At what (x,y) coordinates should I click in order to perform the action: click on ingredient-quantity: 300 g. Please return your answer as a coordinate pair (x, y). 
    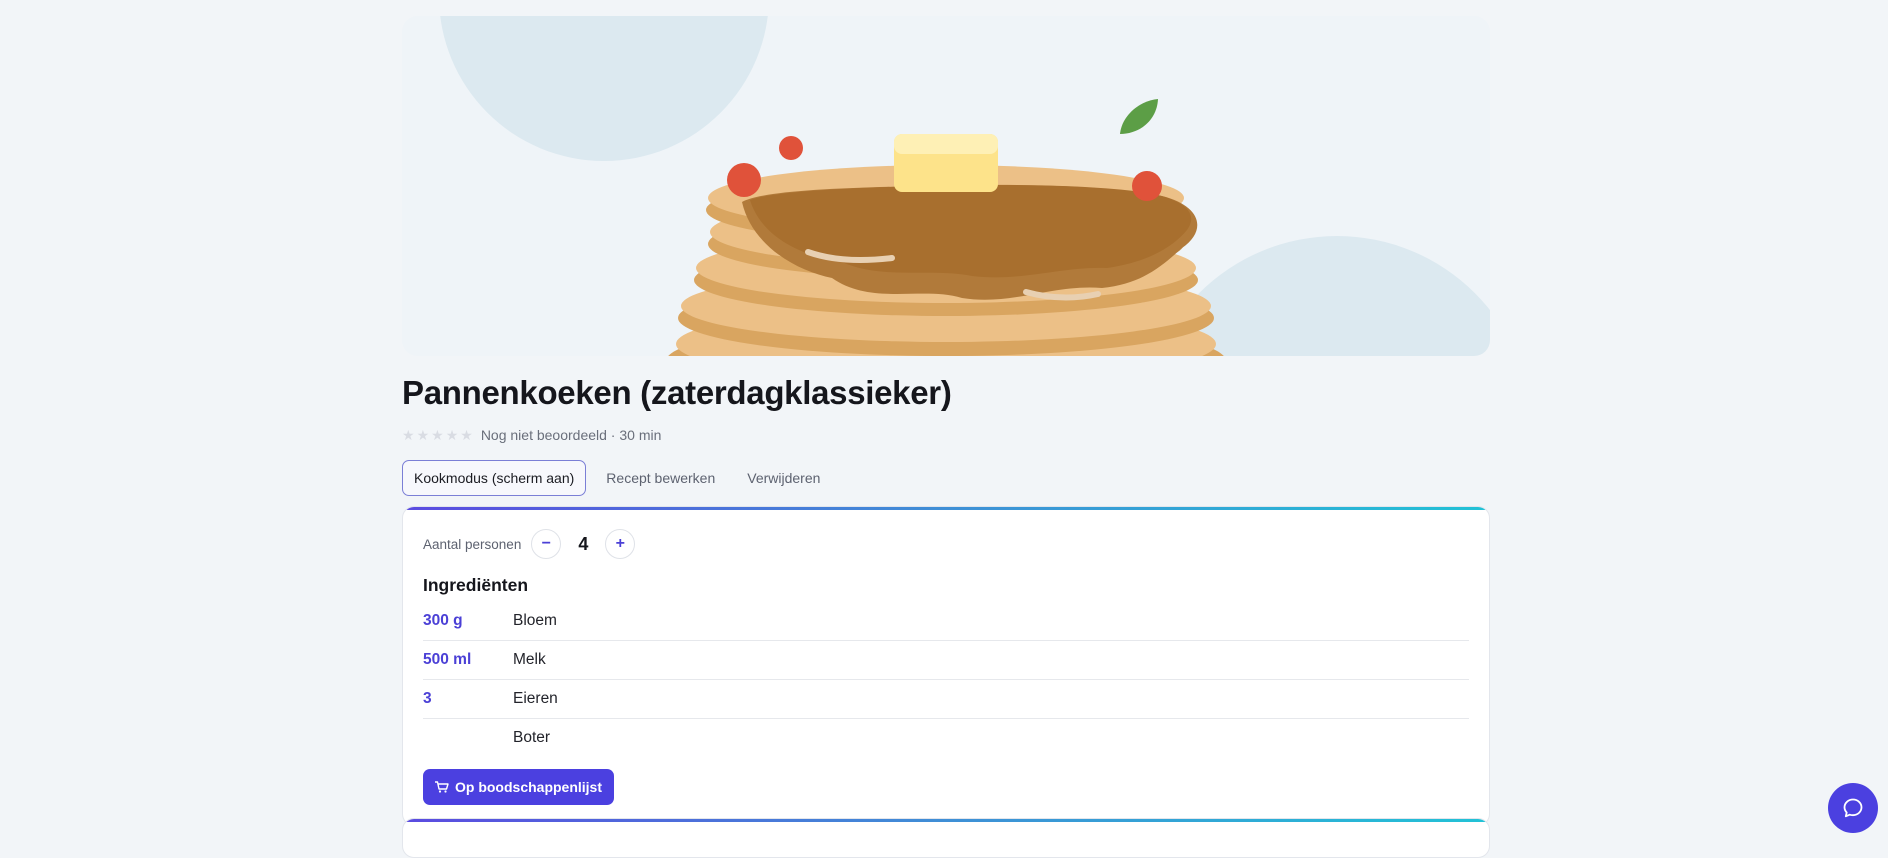
    Looking at the image, I should click on (443, 620).